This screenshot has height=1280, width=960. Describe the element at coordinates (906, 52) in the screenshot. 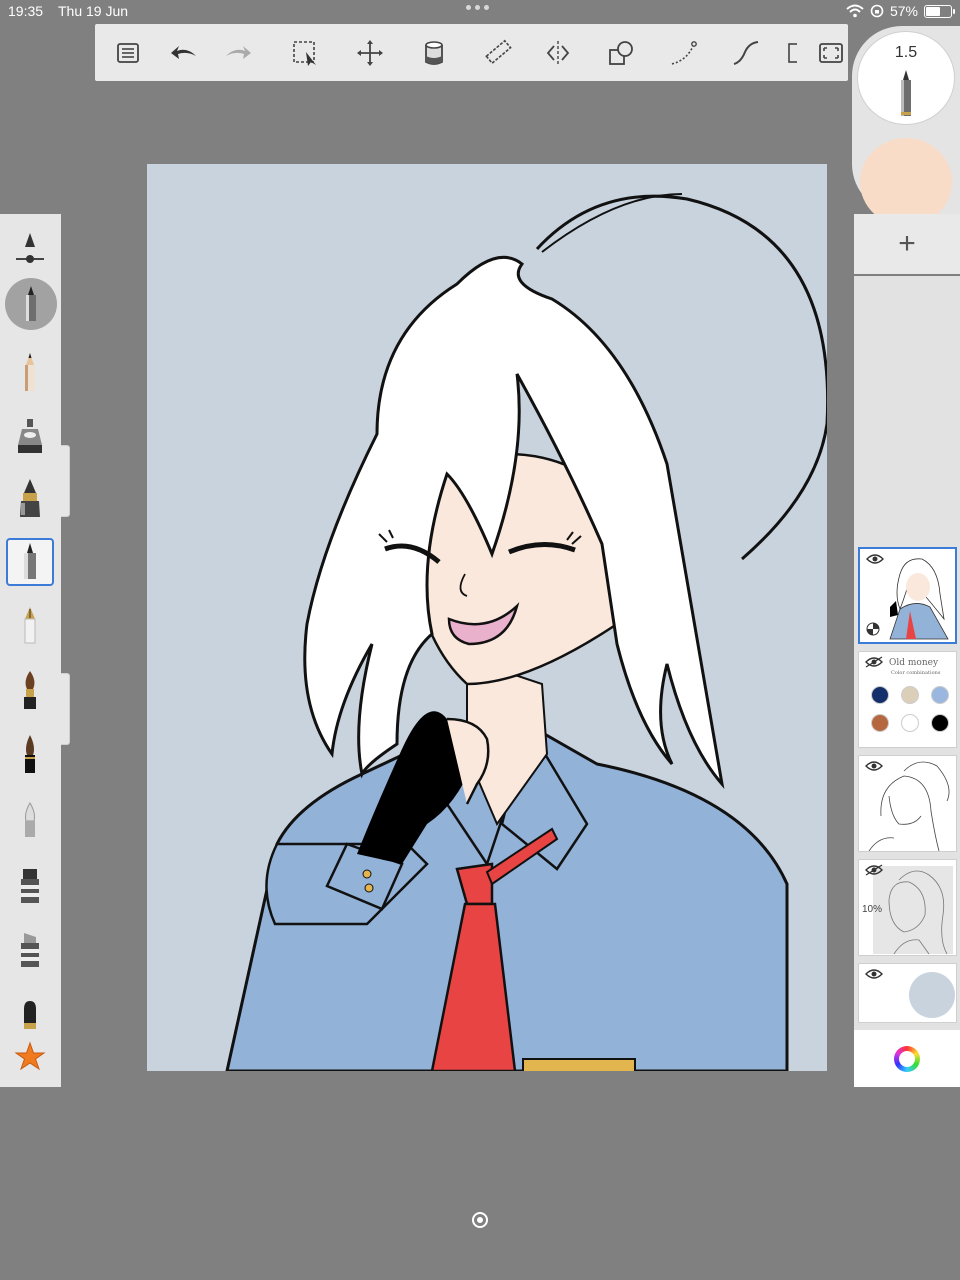

I see `brush-size-value: 1.5` at that location.